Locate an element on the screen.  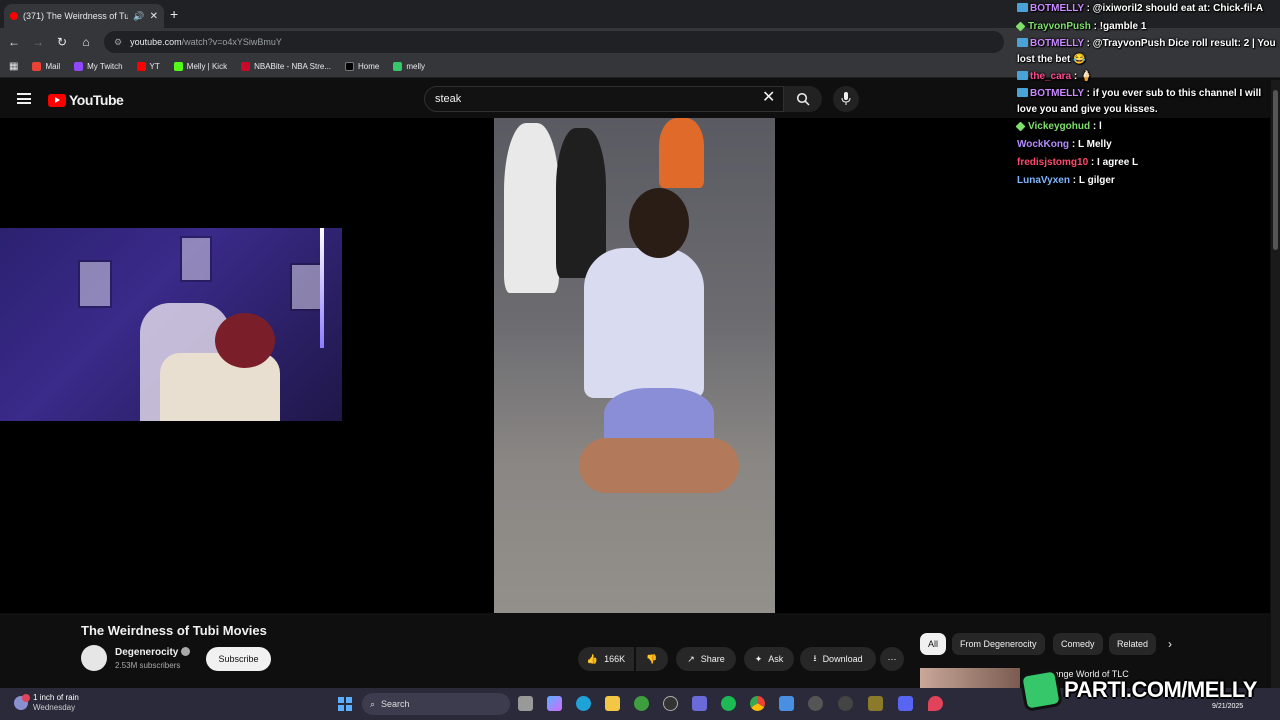
tab-close-icon: ✕ is located at coordinates (154, 16).